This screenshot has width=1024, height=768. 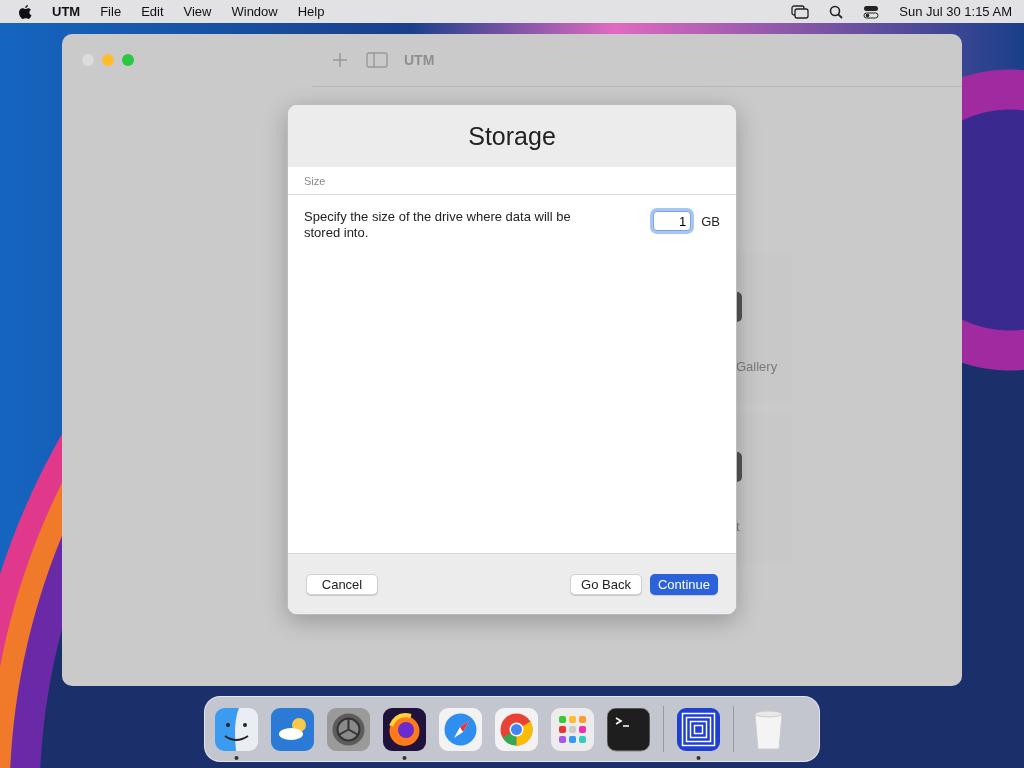 What do you see at coordinates (254, 11) in the screenshot?
I see `menu-item: Window` at bounding box center [254, 11].